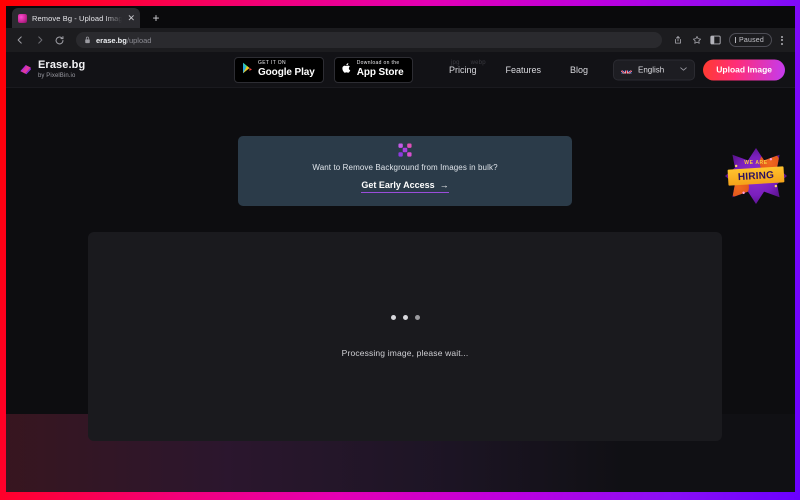 The image size is (800, 500). I want to click on reload-icon, so click(59, 40).